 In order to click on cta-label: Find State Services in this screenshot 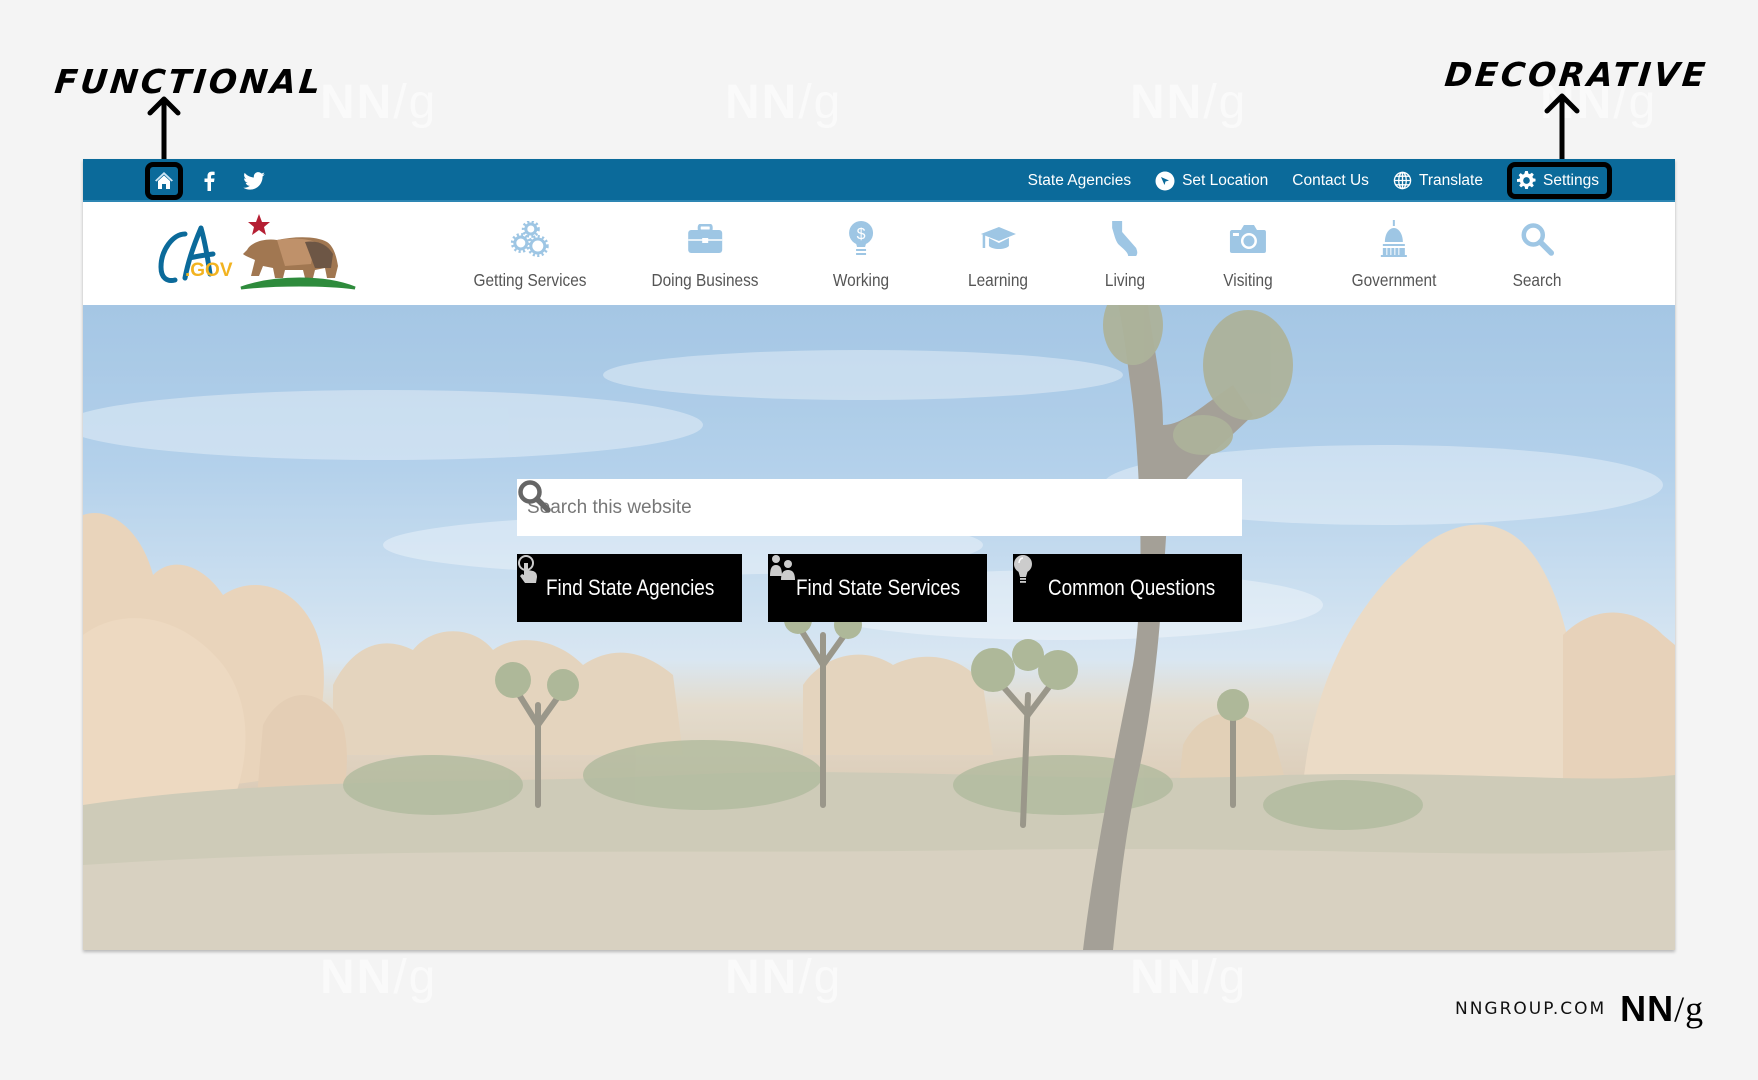, I will do `click(878, 587)`.